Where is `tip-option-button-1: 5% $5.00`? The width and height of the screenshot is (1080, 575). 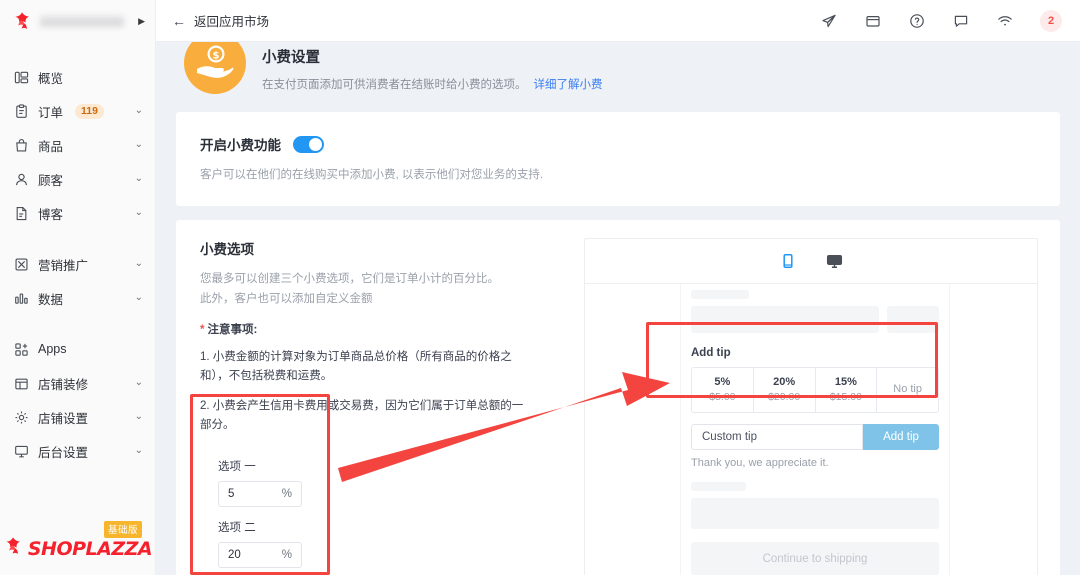
tip-option-button-1: 5% $5.00 is located at coordinates (723, 390).